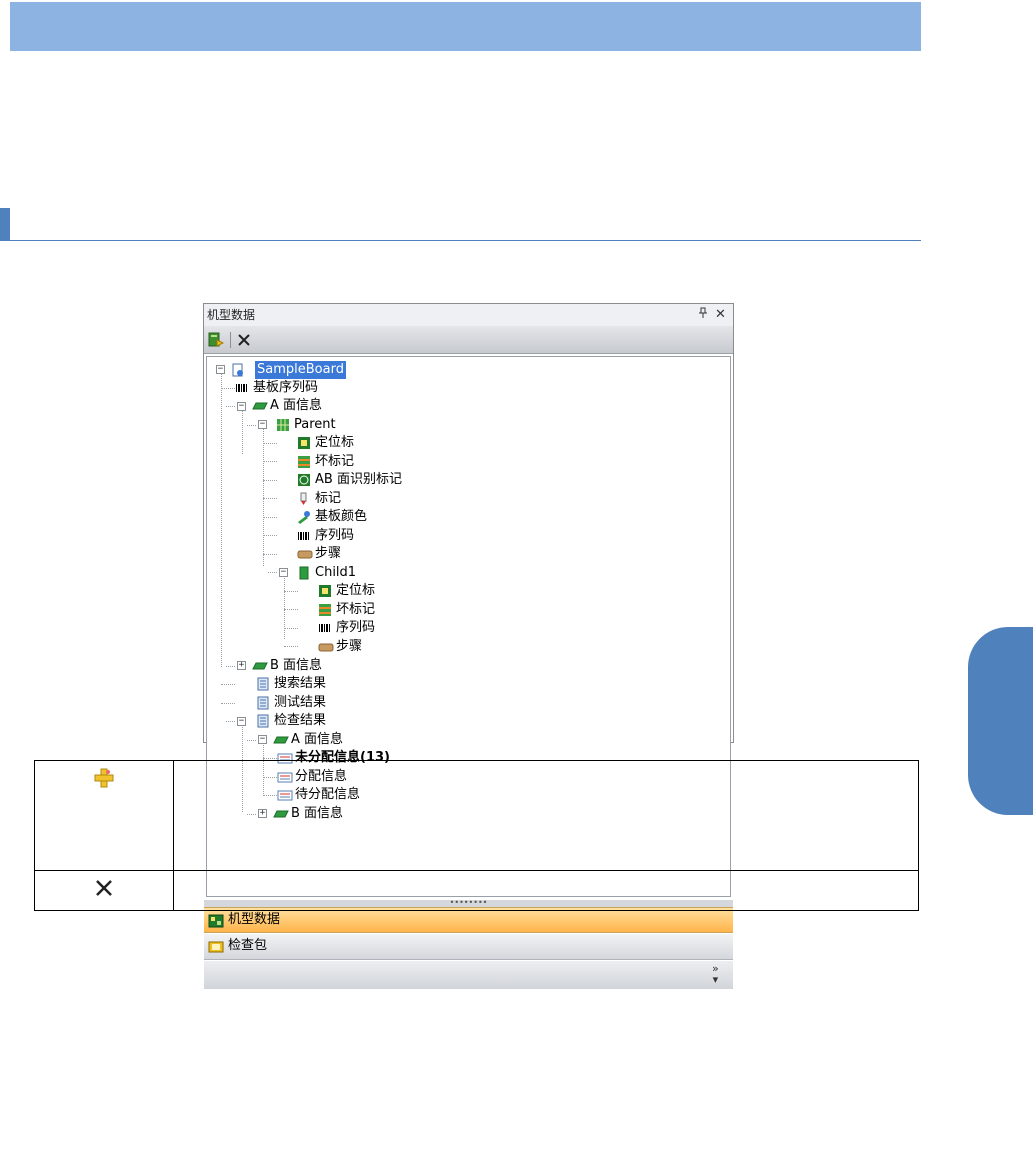 This screenshot has width=1033, height=1173. What do you see at coordinates (468, 340) in the screenshot?
I see `panel-toolbar` at bounding box center [468, 340].